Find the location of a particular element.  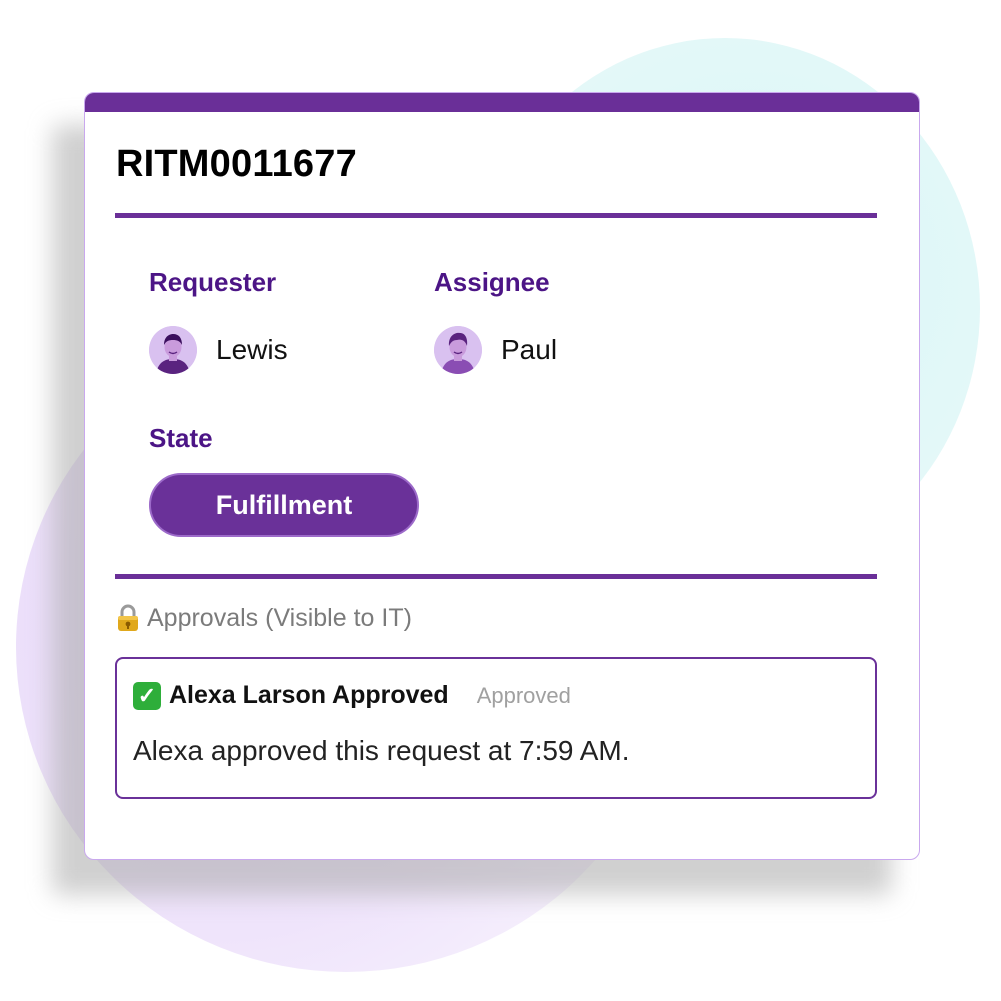

approvals-heading-text: Approvals (Visible to IT) is located at coordinates (279, 617).